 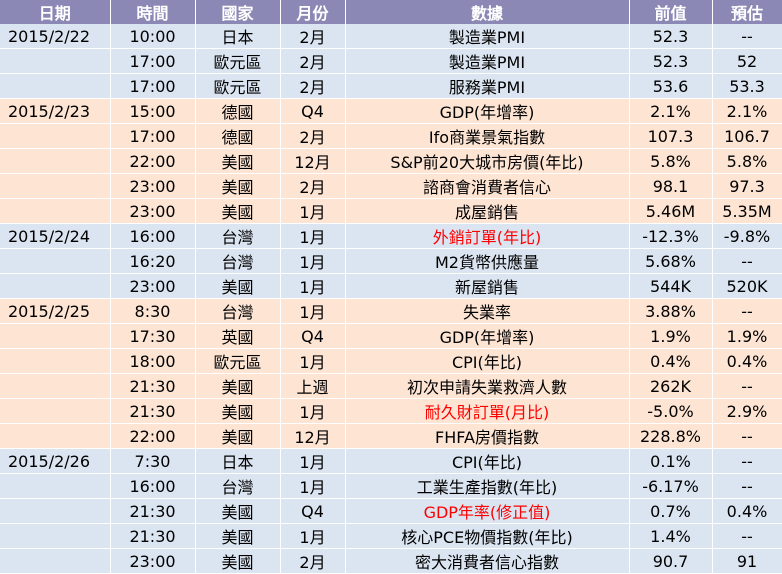 I want to click on time-cell: 7:30, so click(x=153, y=461).